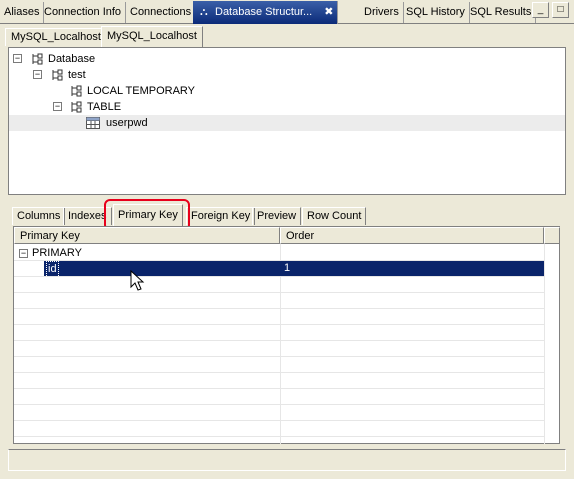 The height and width of the screenshot is (479, 574). I want to click on tab-label: Row Count, so click(334, 216).